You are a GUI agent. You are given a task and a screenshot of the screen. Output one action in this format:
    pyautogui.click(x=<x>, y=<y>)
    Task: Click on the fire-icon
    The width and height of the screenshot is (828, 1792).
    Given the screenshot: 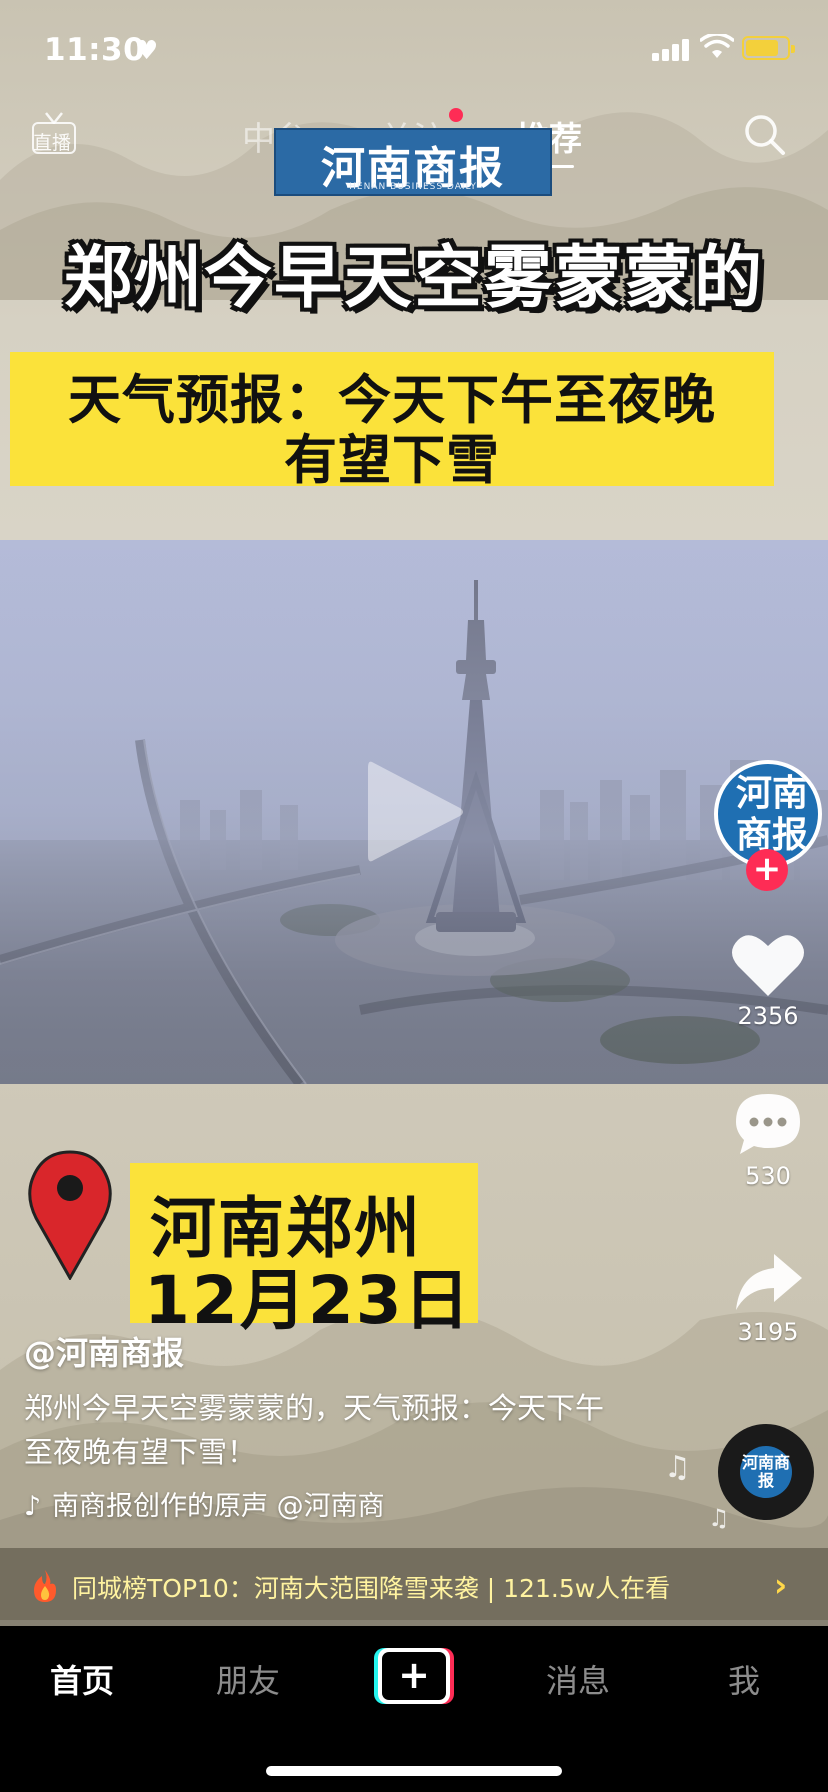 What is the action you would take?
    pyautogui.click(x=45, y=1586)
    